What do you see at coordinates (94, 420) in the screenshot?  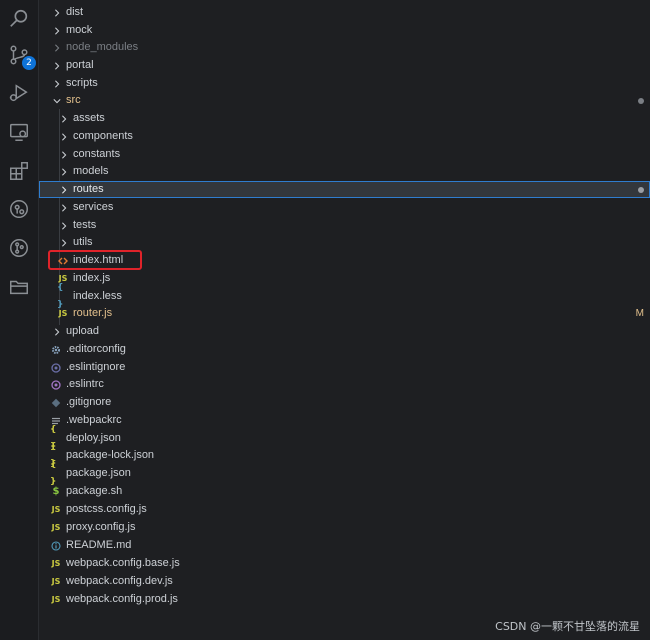 I see `tree-item-label: .webpackrc` at bounding box center [94, 420].